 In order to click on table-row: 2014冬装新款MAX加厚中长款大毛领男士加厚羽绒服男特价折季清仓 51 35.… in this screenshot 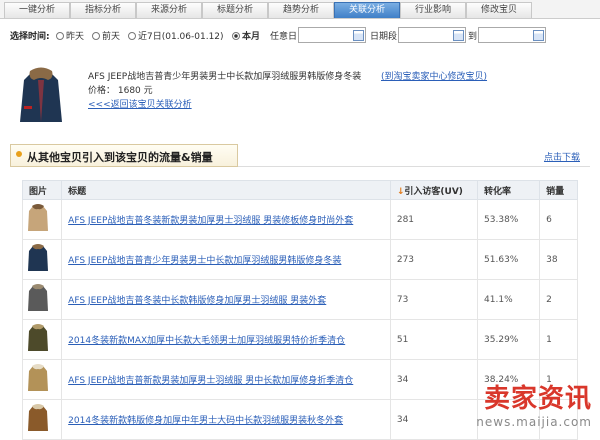, I will do `click(299, 339)`.